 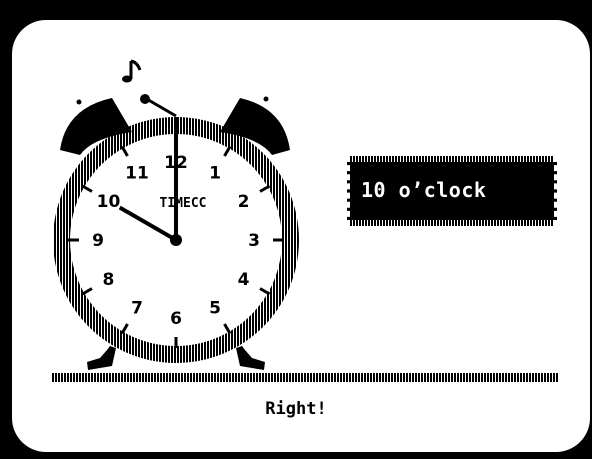 What do you see at coordinates (137, 309) in the screenshot?
I see `hour-number: 7` at bounding box center [137, 309].